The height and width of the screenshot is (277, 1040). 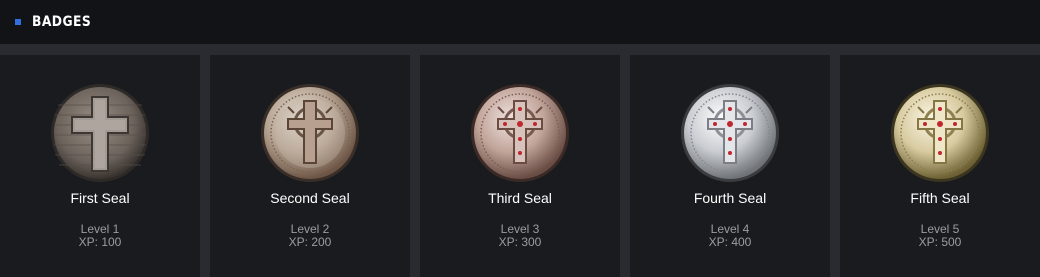 What do you see at coordinates (18, 22) in the screenshot?
I see `section-marker` at bounding box center [18, 22].